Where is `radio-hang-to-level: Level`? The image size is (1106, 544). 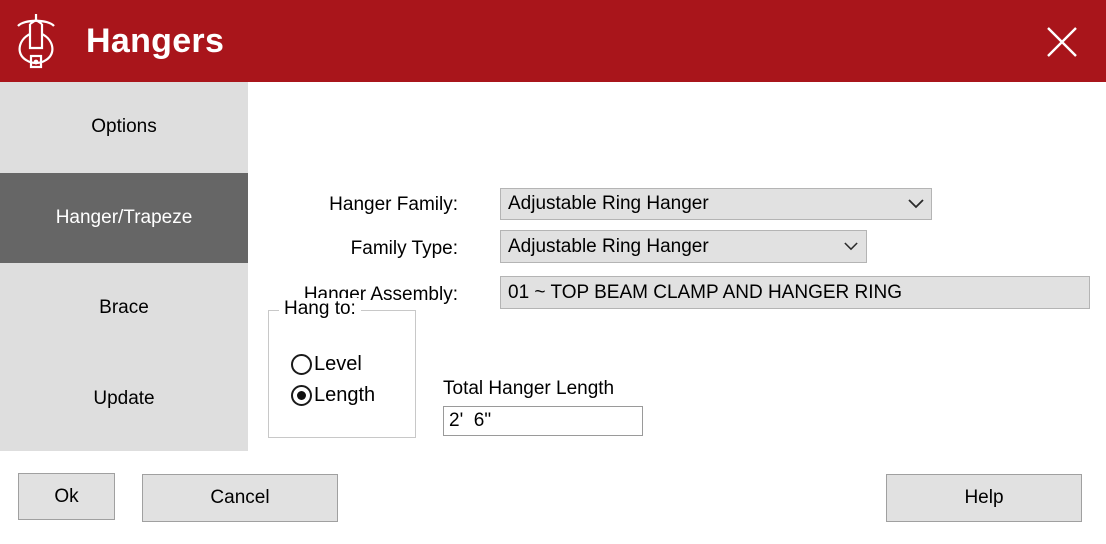
radio-hang-to-level: Level is located at coordinates (326, 364).